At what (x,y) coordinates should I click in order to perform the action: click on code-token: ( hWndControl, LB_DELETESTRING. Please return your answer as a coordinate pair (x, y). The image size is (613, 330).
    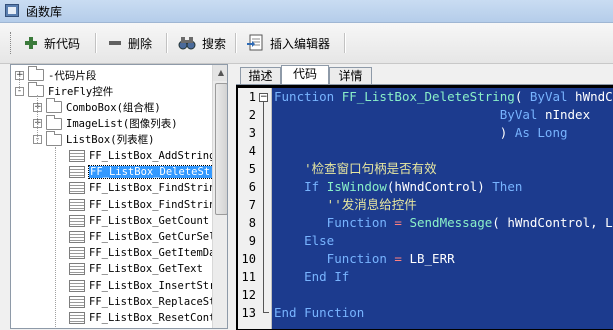
    Looking at the image, I should click on (552, 222).